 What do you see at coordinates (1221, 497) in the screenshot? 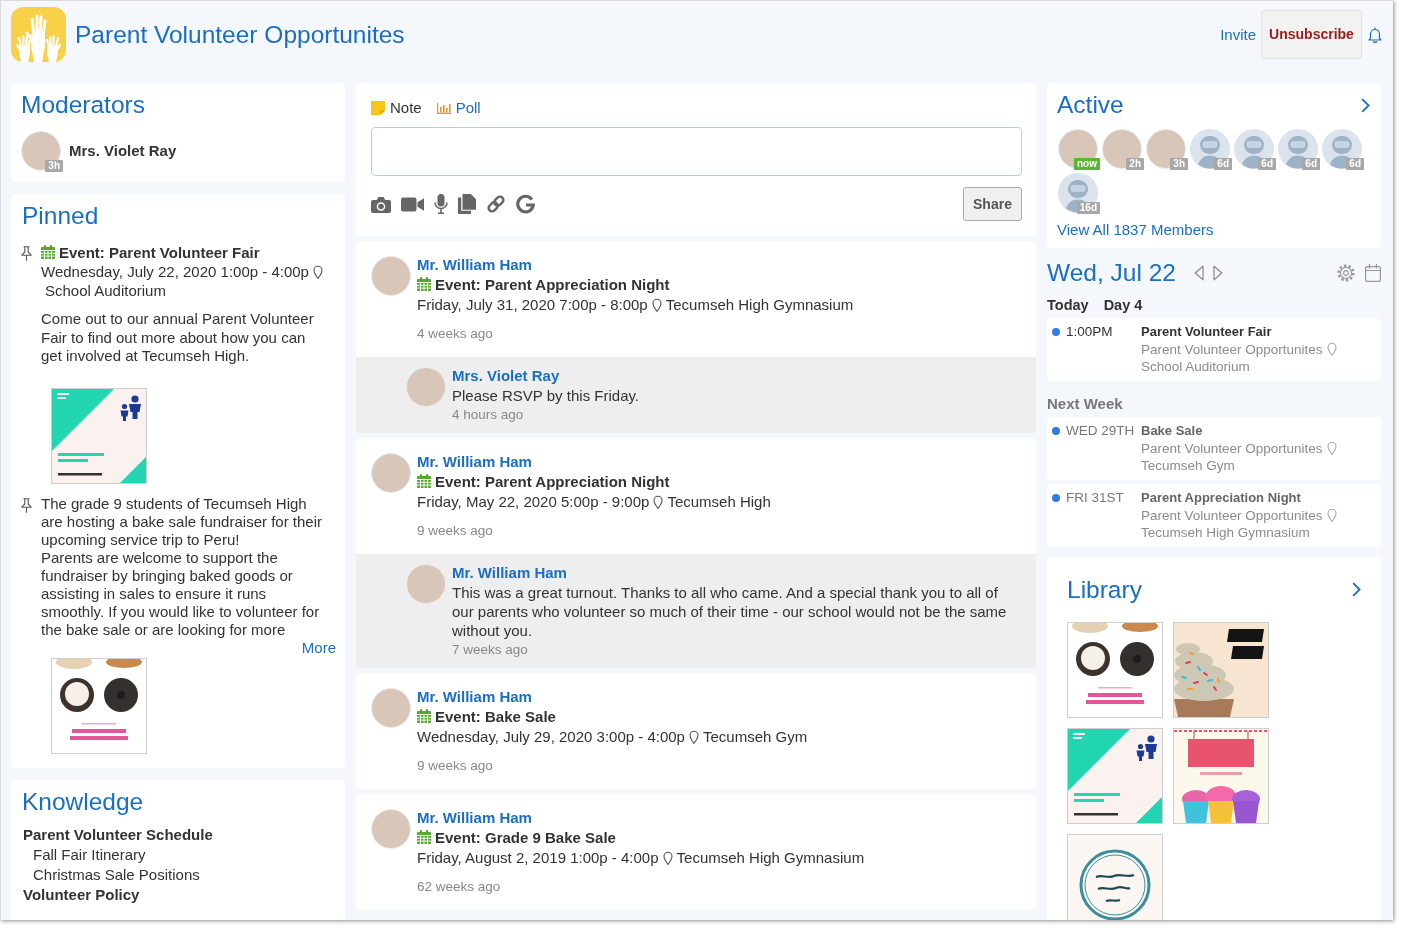
I see `event-title: Parent Appreciation Night` at bounding box center [1221, 497].